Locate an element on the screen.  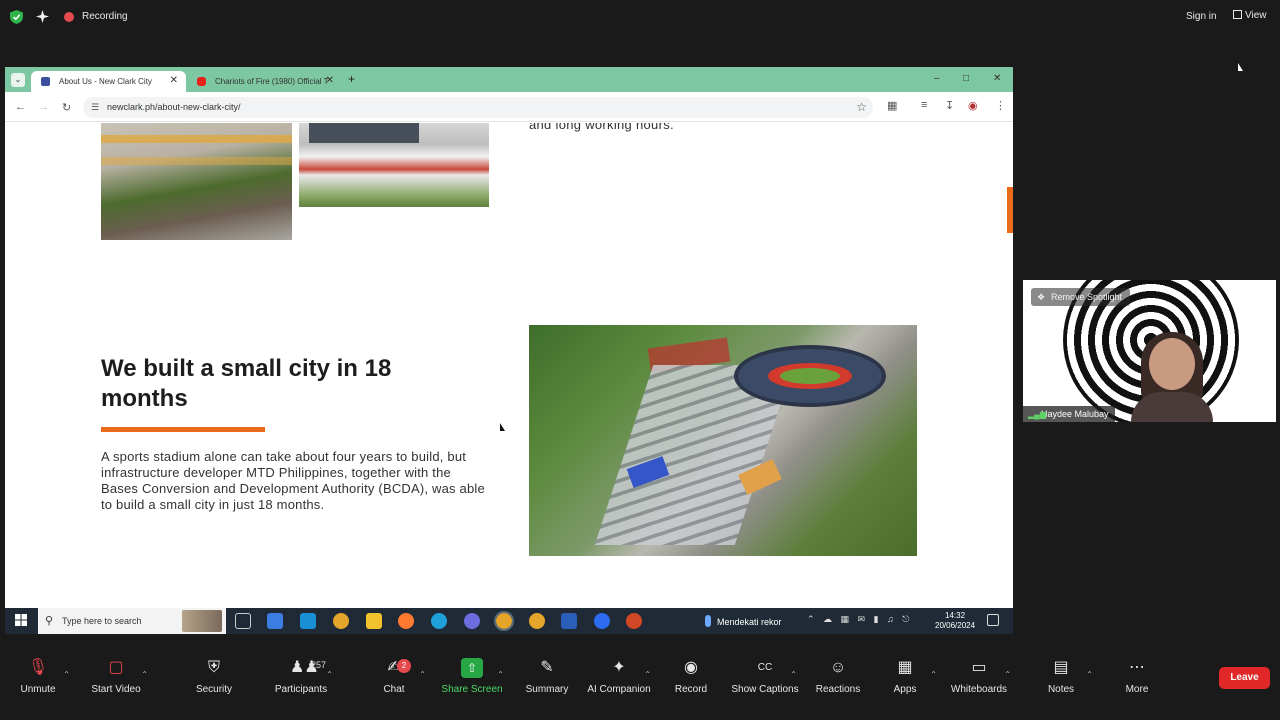
summary-button: ✎ Summary is located at coordinates (547, 676).